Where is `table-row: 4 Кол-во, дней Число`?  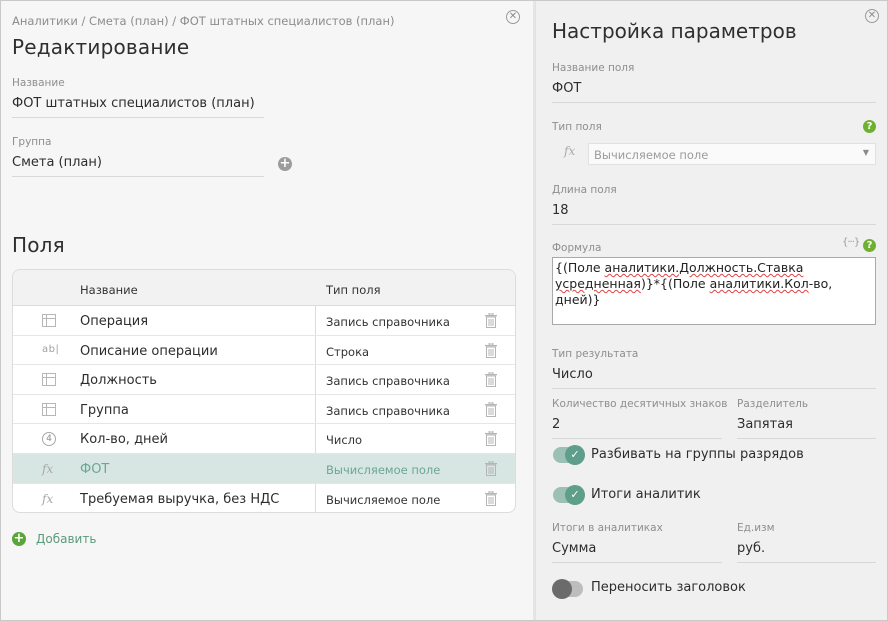
table-row: 4 Кол-во, дней Число is located at coordinates (264, 439).